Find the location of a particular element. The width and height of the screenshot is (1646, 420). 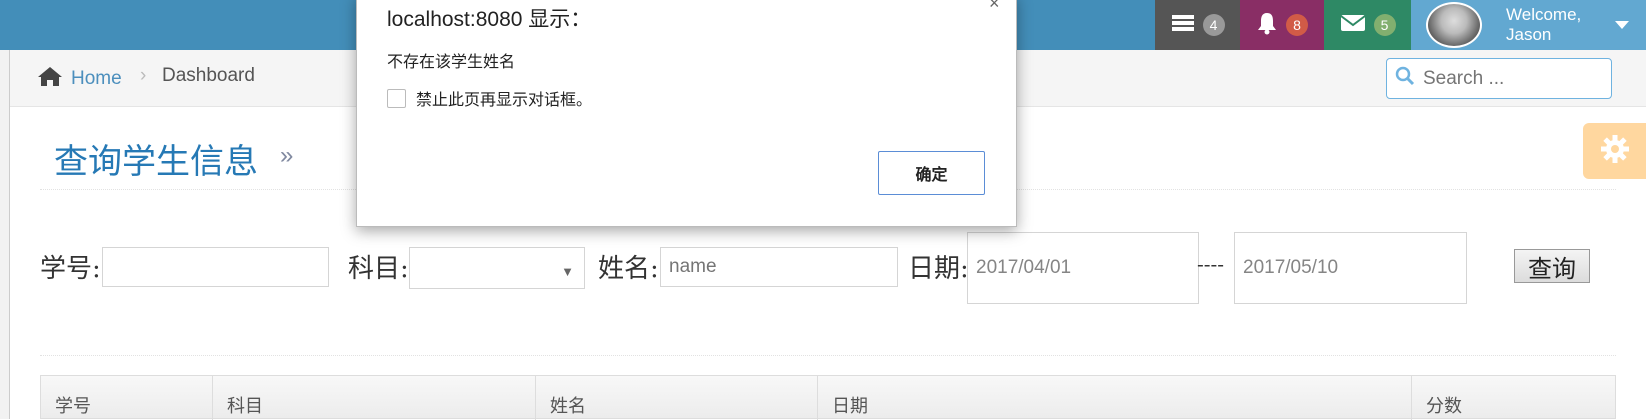

dialog-title: localhost:8080 显示： is located at coordinates (489, 19).